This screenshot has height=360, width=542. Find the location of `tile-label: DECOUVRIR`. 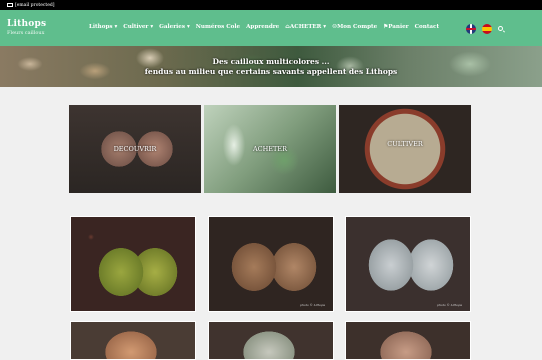

tile-label: DECOUVRIR is located at coordinates (135, 149).